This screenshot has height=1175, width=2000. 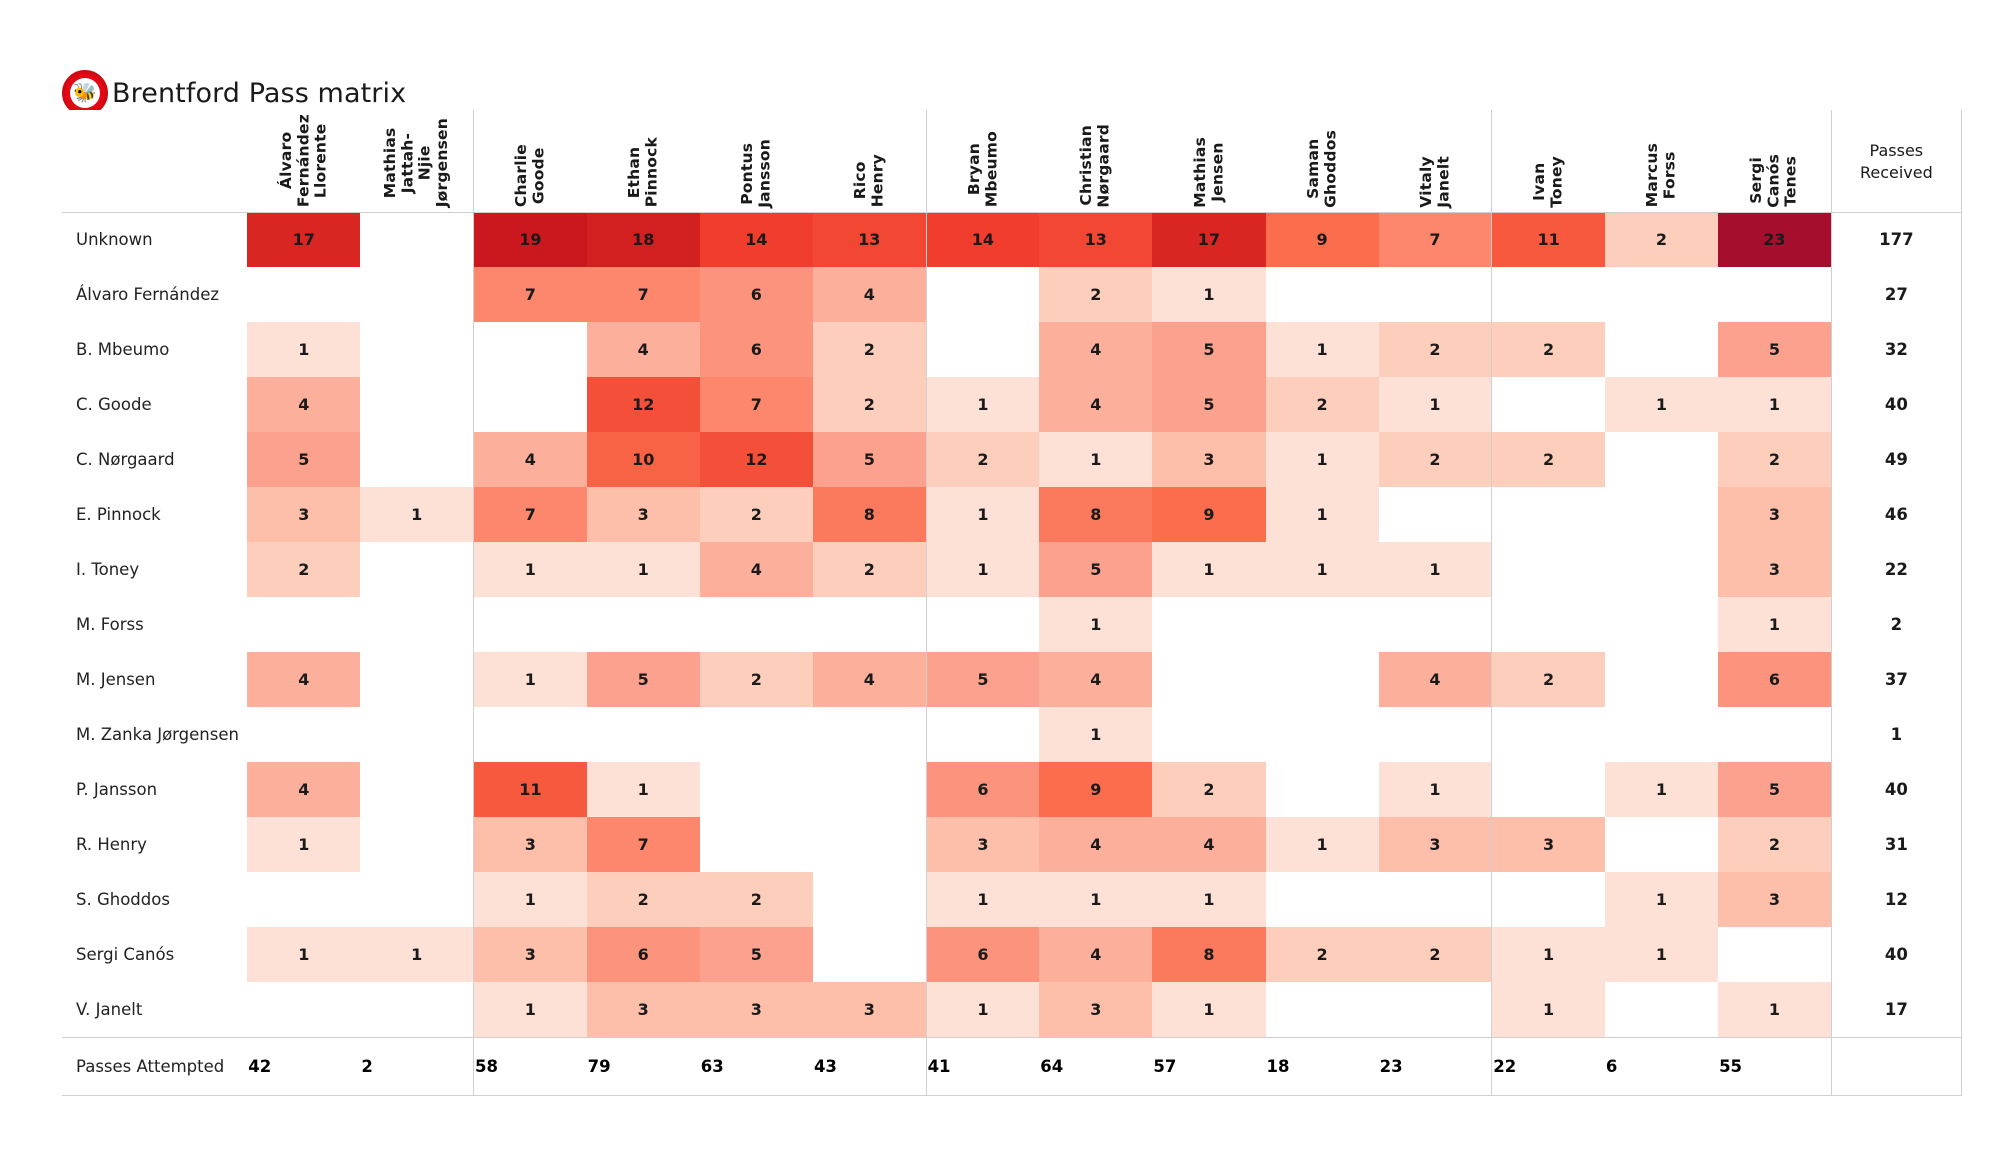 I want to click on column-header-label: Vitaly Janelt, so click(x=1434, y=181).